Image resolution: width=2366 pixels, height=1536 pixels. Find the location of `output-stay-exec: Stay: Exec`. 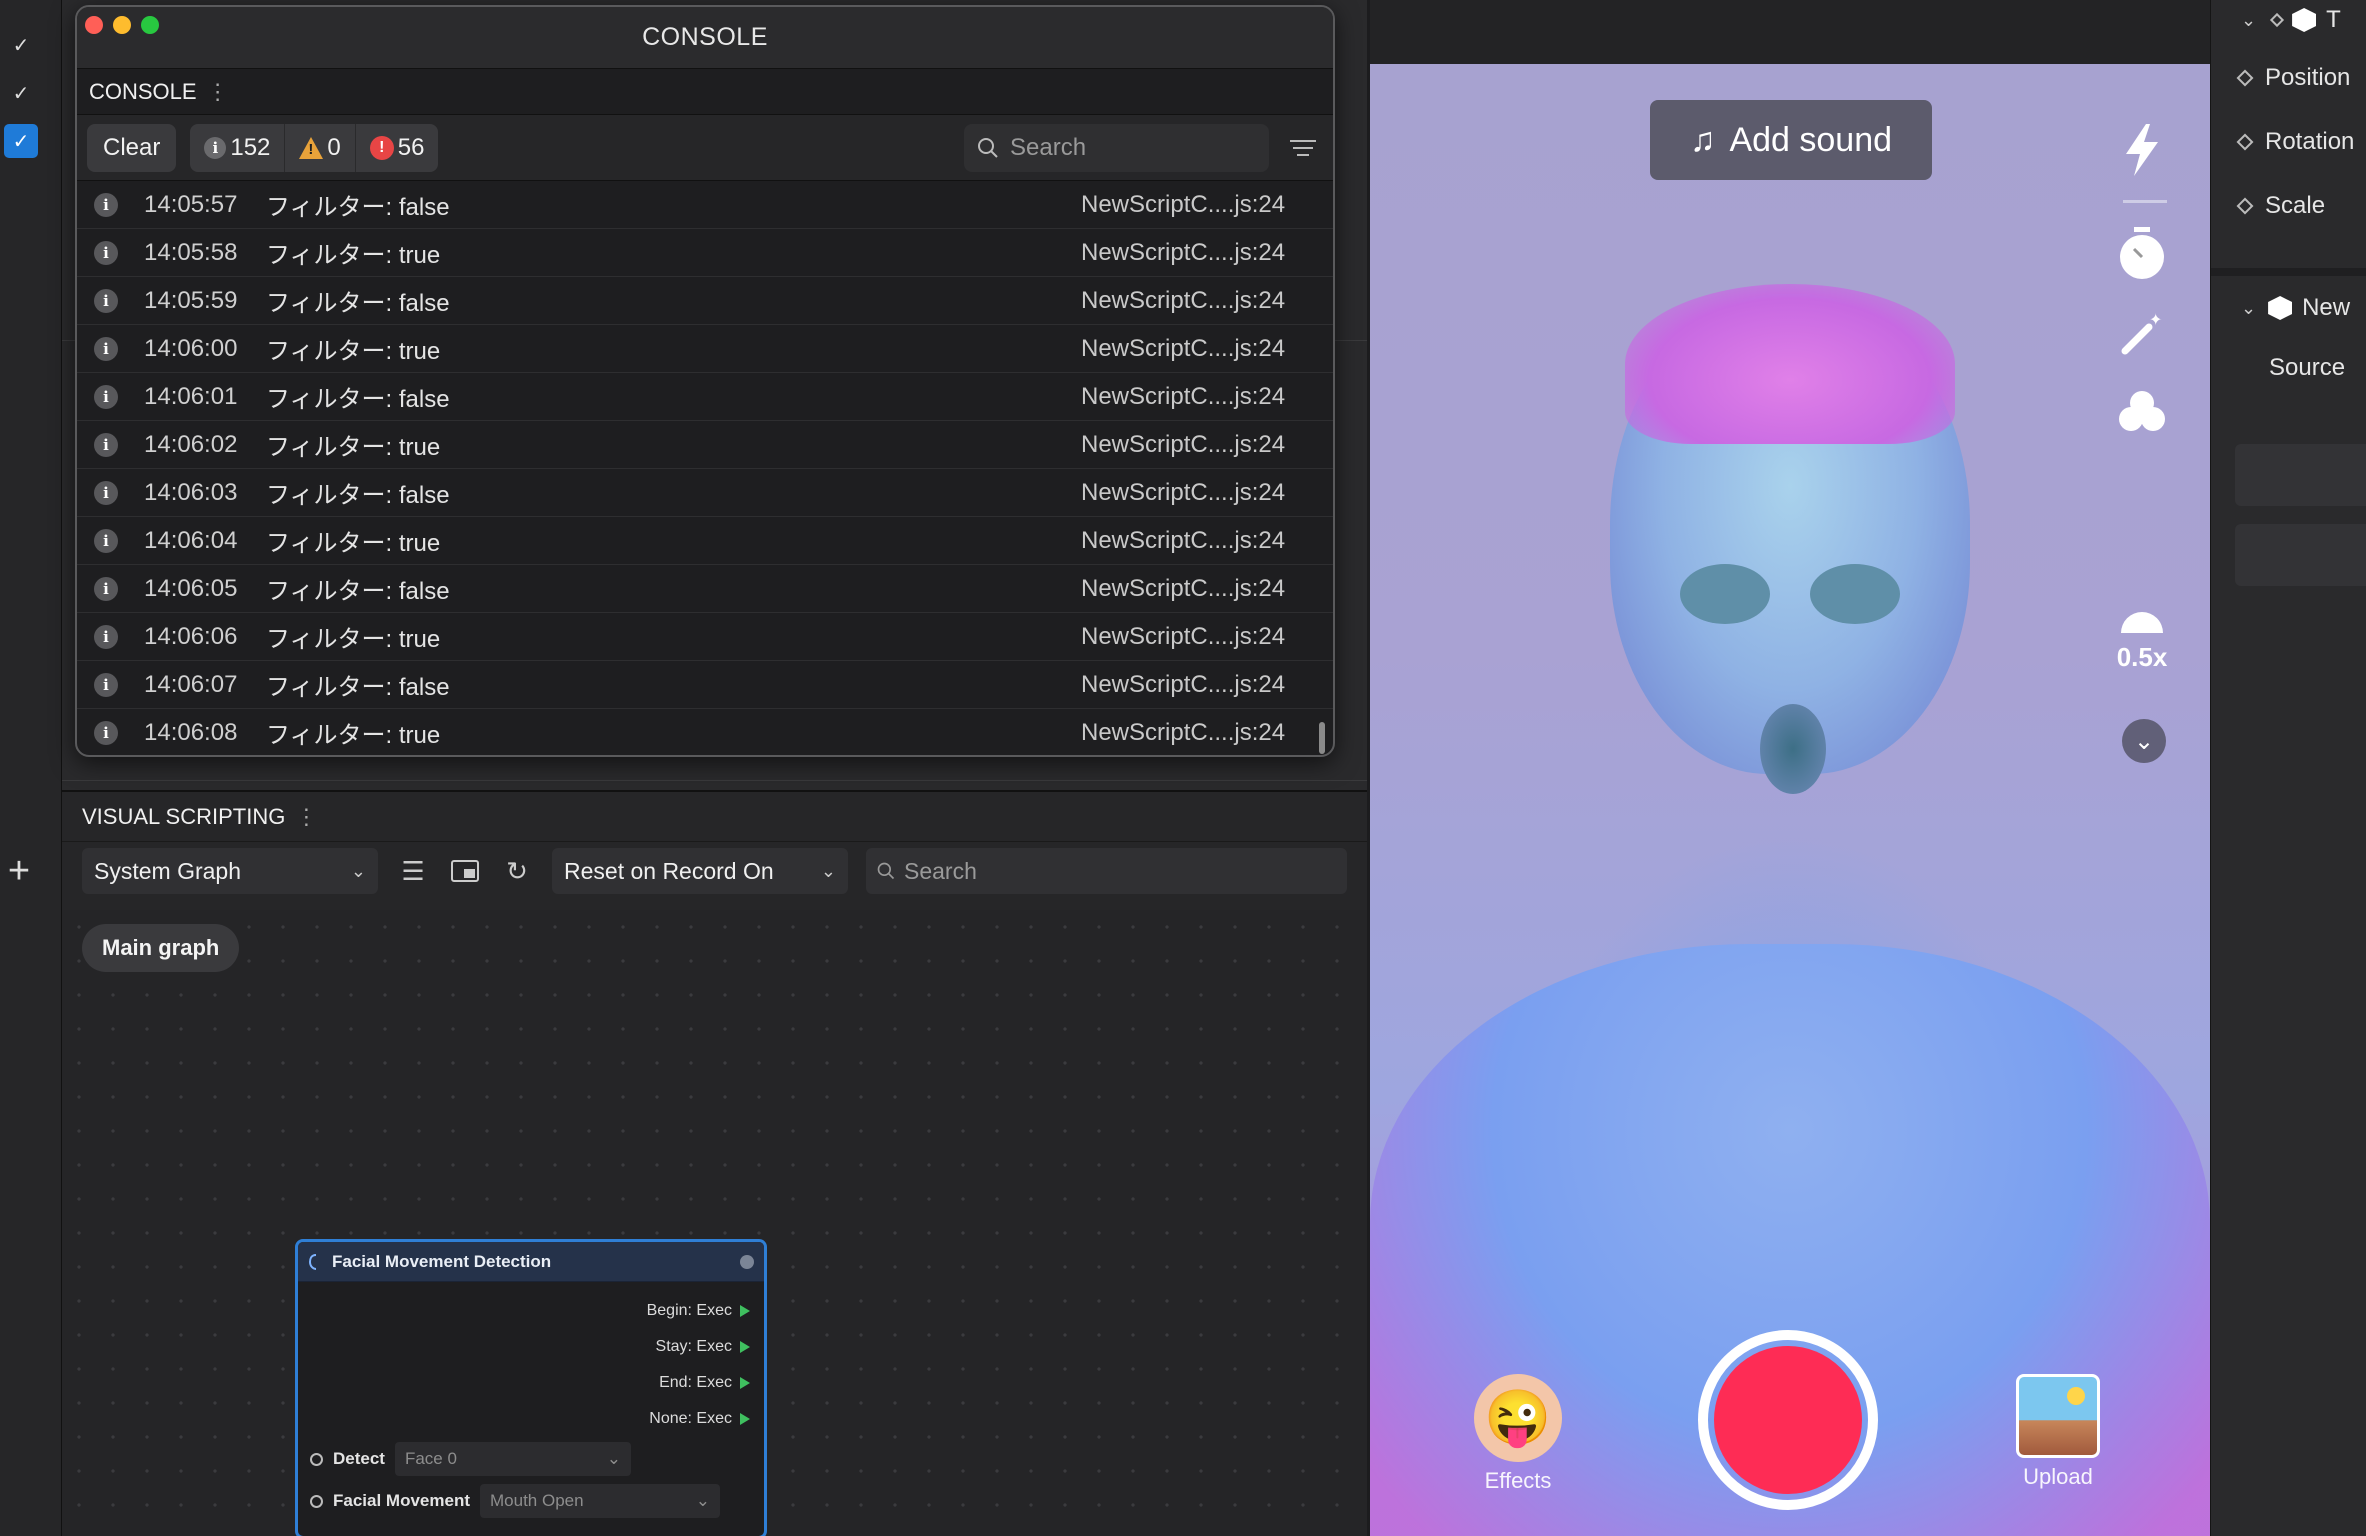

output-stay-exec: Stay: Exec is located at coordinates (703, 1347).